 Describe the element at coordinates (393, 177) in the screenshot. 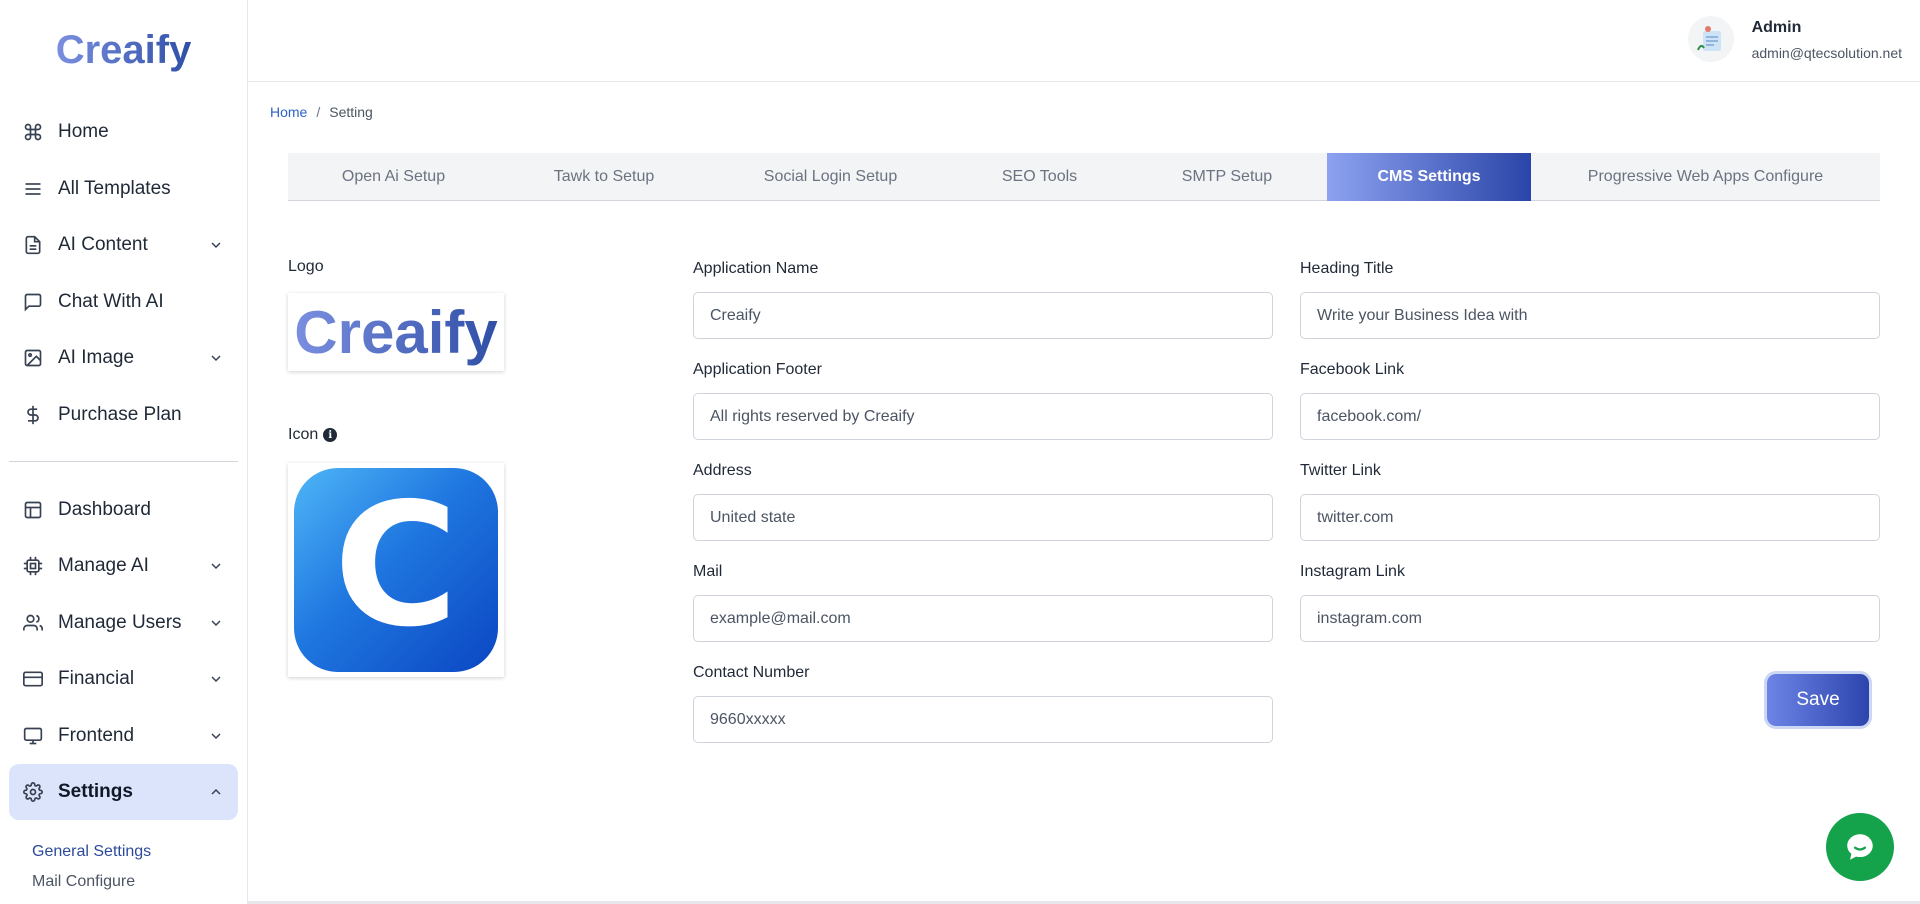

I see `tab-open-ai-setup: Open Ai Setup` at that location.